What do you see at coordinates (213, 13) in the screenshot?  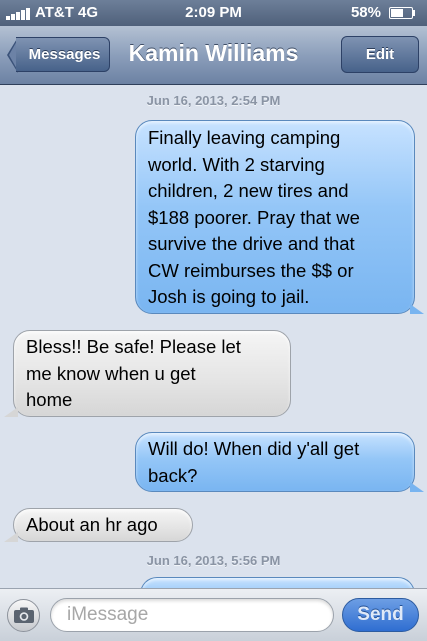 I see `status-bar: AT&T 4G 2:09 PM 58%` at bounding box center [213, 13].